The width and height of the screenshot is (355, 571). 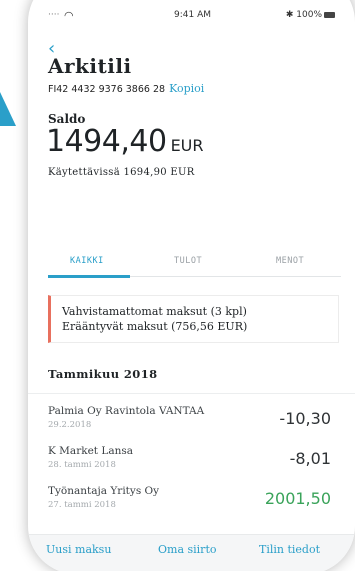 What do you see at coordinates (104, 491) in the screenshot?
I see `transaction-payee: Työnantaja Yritys Oy` at bounding box center [104, 491].